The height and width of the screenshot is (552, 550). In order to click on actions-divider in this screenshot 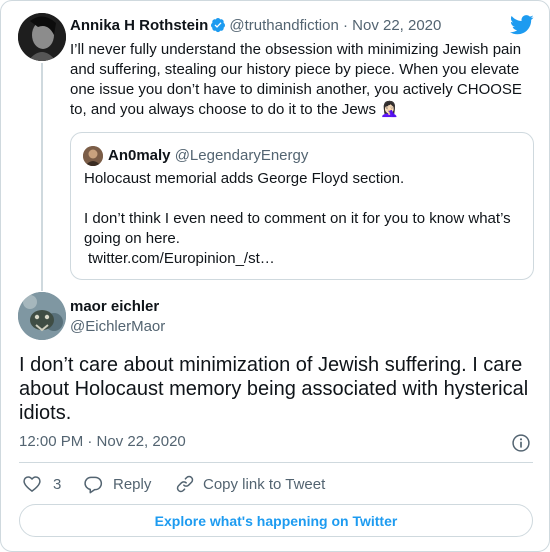, I will do `click(276, 462)`.